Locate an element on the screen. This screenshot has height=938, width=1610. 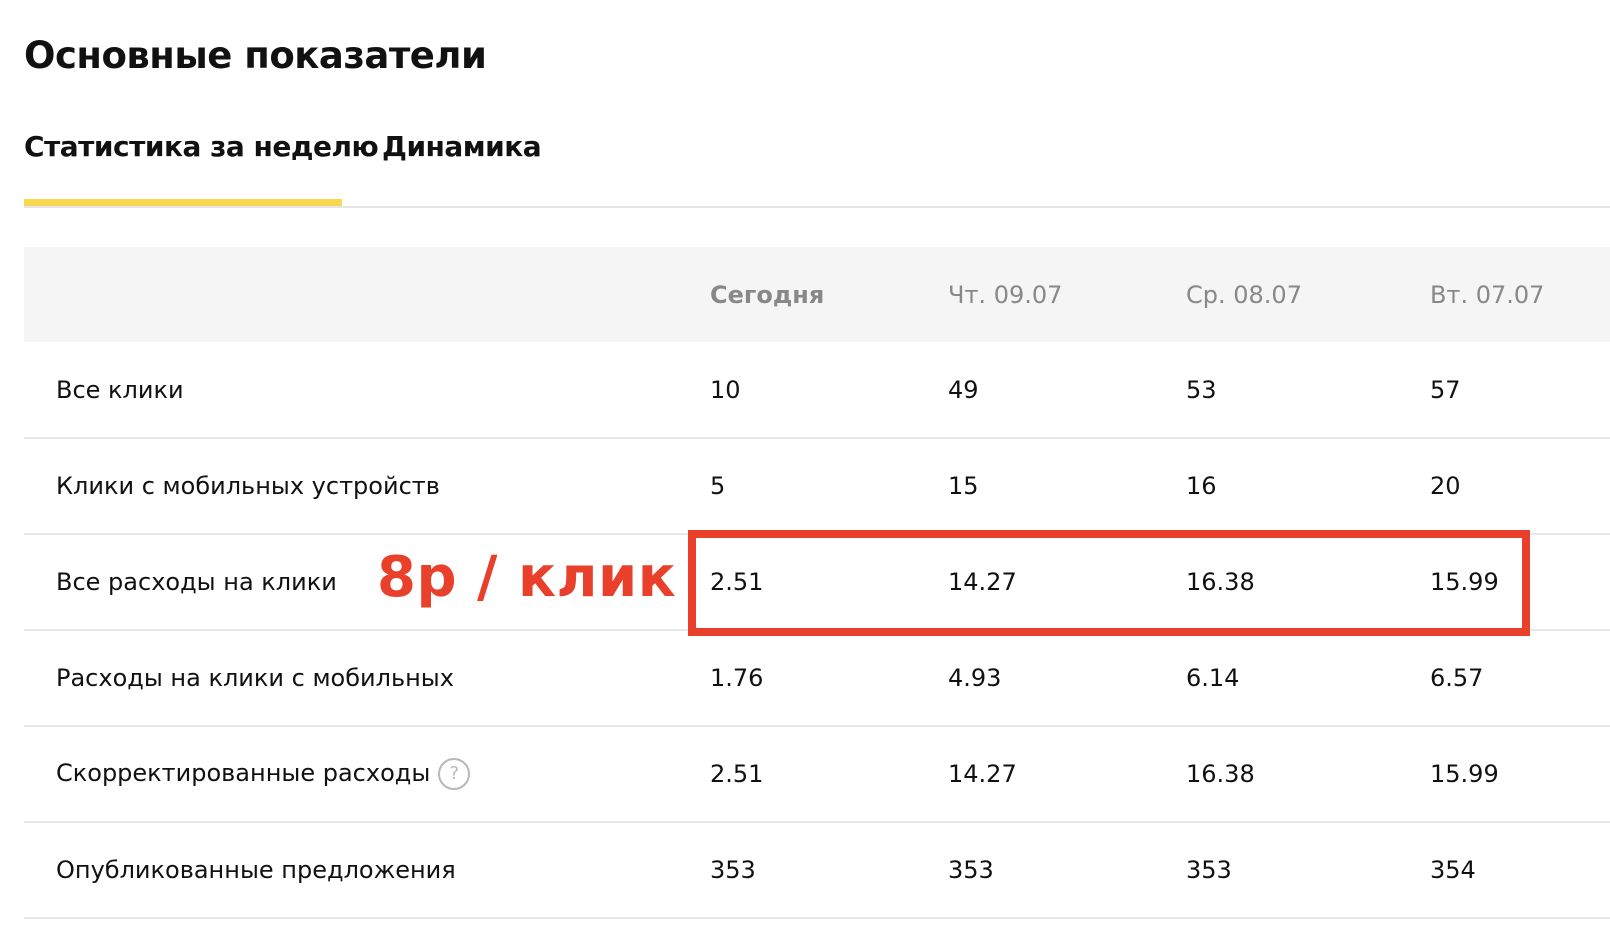
header-today: Сегодня is located at coordinates (767, 294).